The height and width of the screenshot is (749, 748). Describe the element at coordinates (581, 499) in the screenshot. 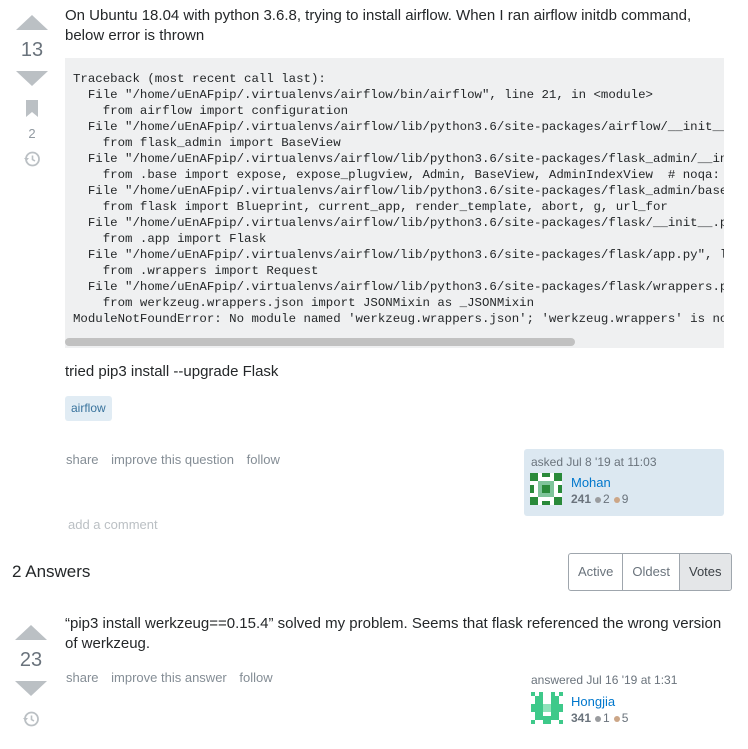

I see `reputation: 241` at that location.